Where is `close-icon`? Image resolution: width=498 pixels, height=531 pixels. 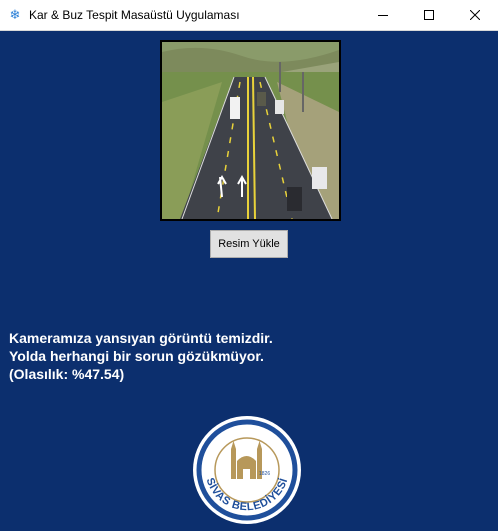
close-icon is located at coordinates (475, 15).